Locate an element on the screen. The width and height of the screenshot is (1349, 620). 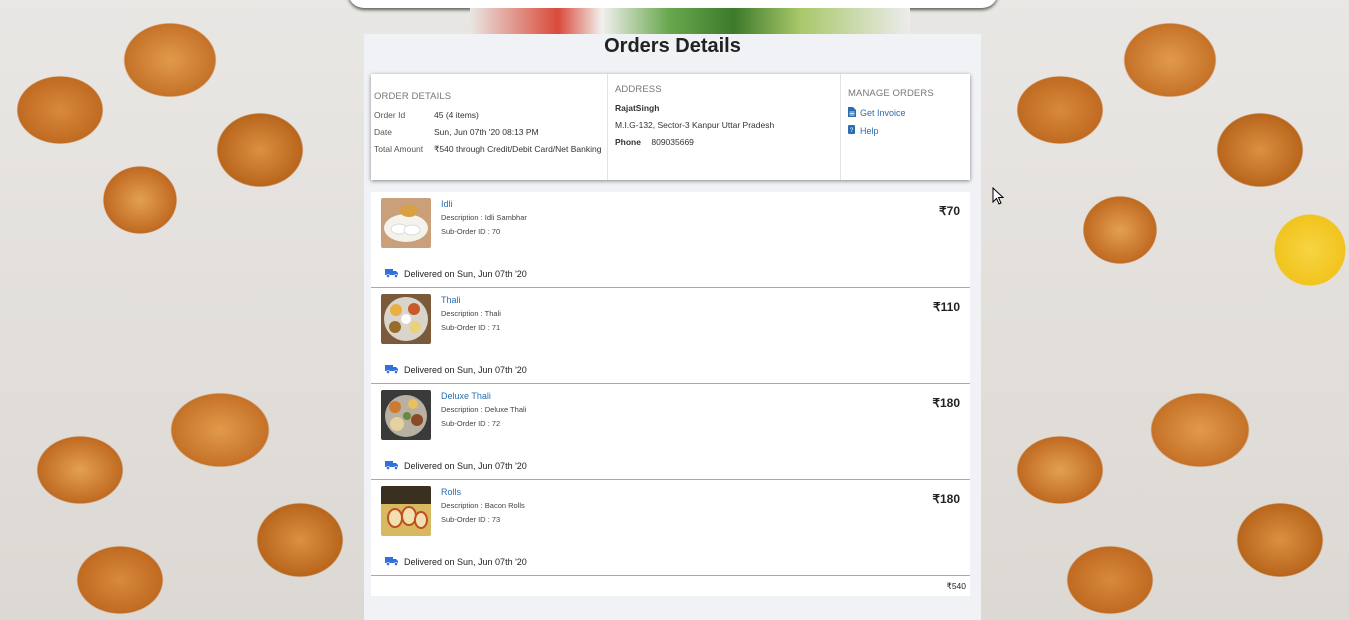
item-thumbnail-rolls is located at coordinates (406, 511).